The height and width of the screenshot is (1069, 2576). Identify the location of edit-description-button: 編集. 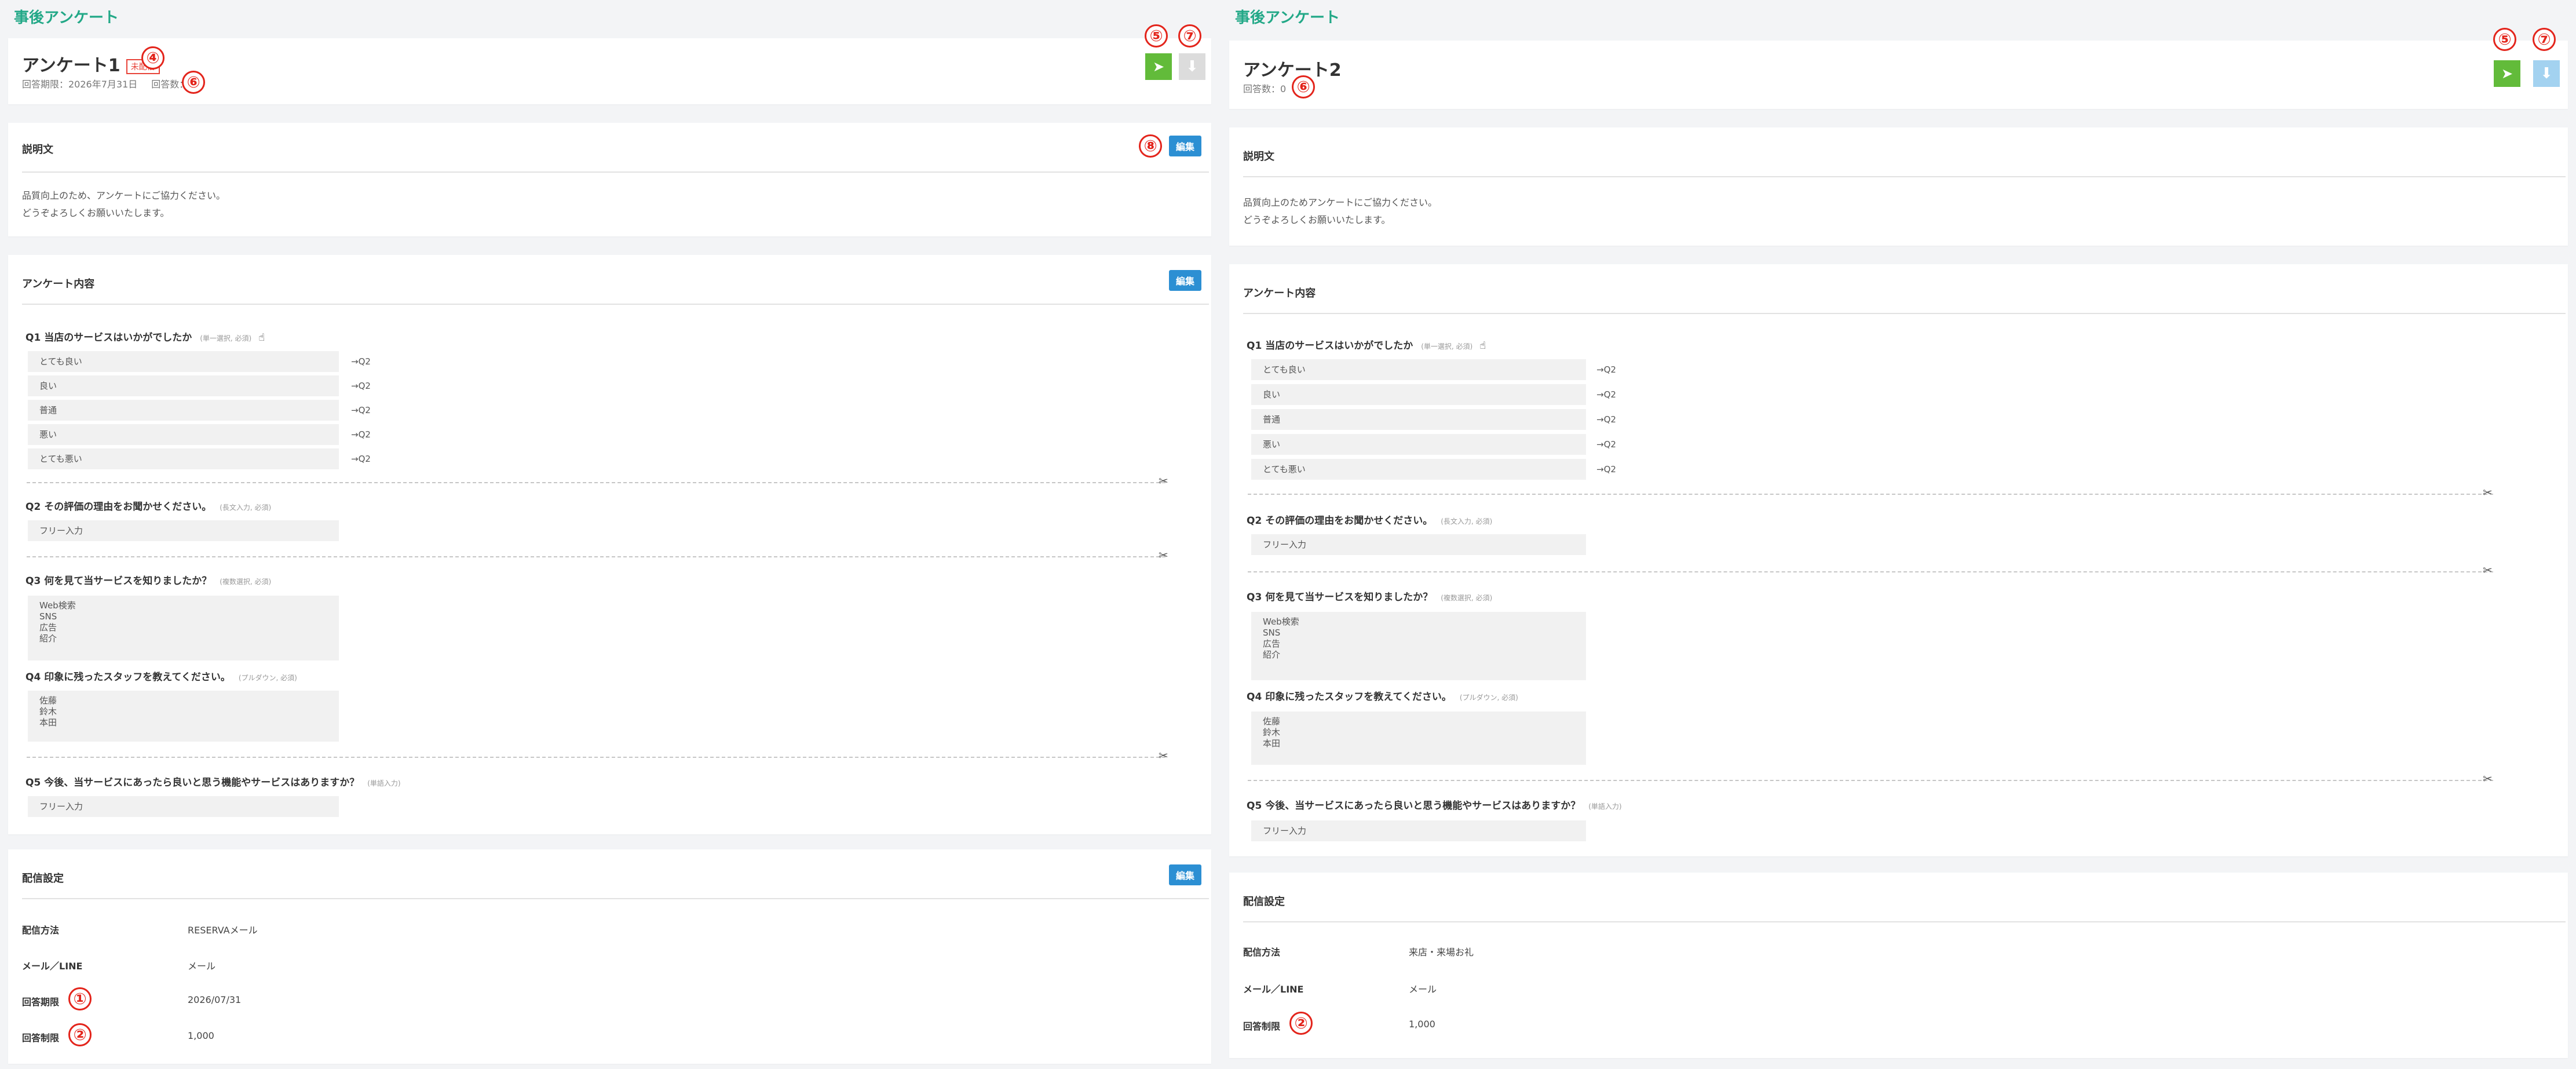
(1185, 146).